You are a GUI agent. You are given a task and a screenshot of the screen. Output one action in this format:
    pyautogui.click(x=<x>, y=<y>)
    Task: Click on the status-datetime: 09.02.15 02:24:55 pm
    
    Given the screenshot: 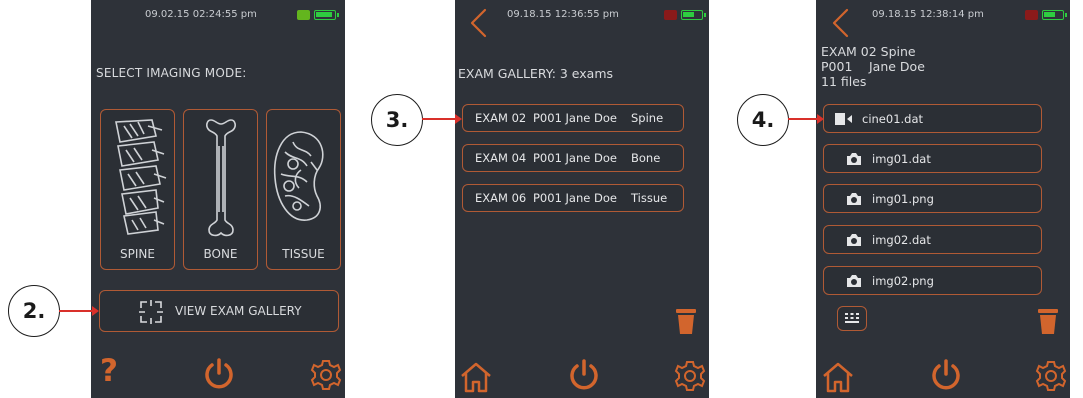 What is the action you would take?
    pyautogui.click(x=201, y=14)
    